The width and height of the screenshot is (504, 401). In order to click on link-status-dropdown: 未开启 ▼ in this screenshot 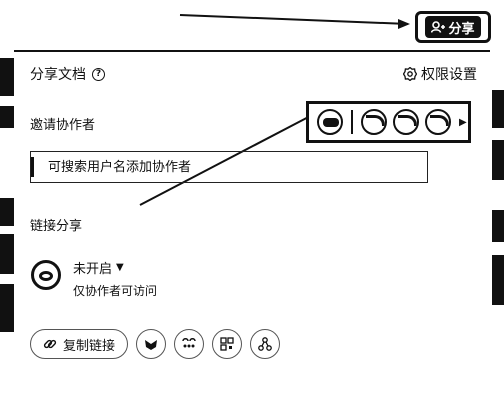, I will do `click(98, 267)`.